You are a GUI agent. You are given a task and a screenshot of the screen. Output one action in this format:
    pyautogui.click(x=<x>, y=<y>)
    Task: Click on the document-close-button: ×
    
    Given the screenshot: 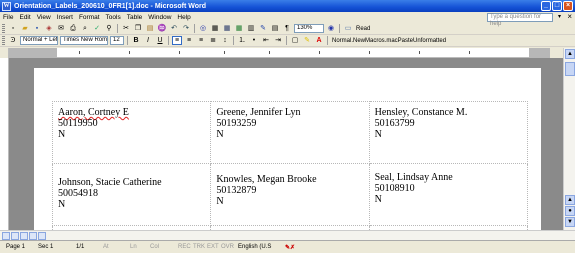 What is the action you would take?
    pyautogui.click(x=569, y=16)
    